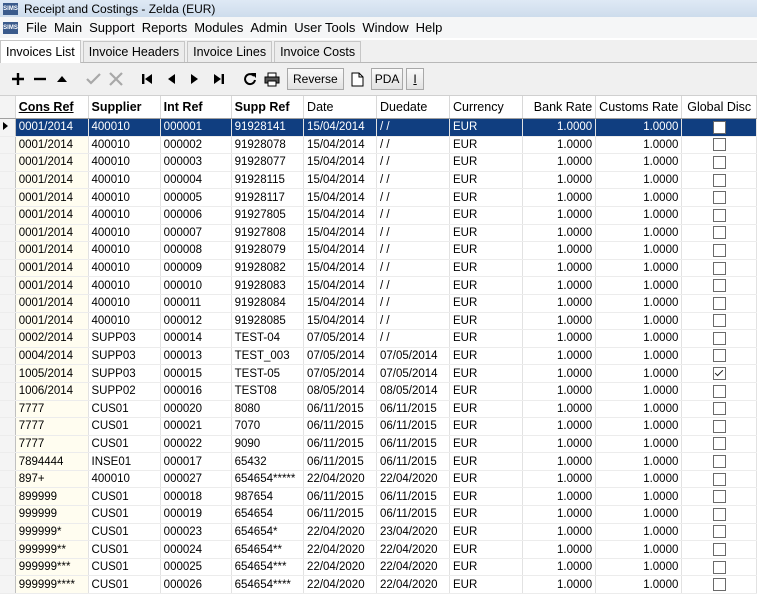 Image resolution: width=757 pixels, height=599 pixels. Describe the element at coordinates (268, 373) in the screenshot. I see `cell-supp-ref: TEST-05` at that location.